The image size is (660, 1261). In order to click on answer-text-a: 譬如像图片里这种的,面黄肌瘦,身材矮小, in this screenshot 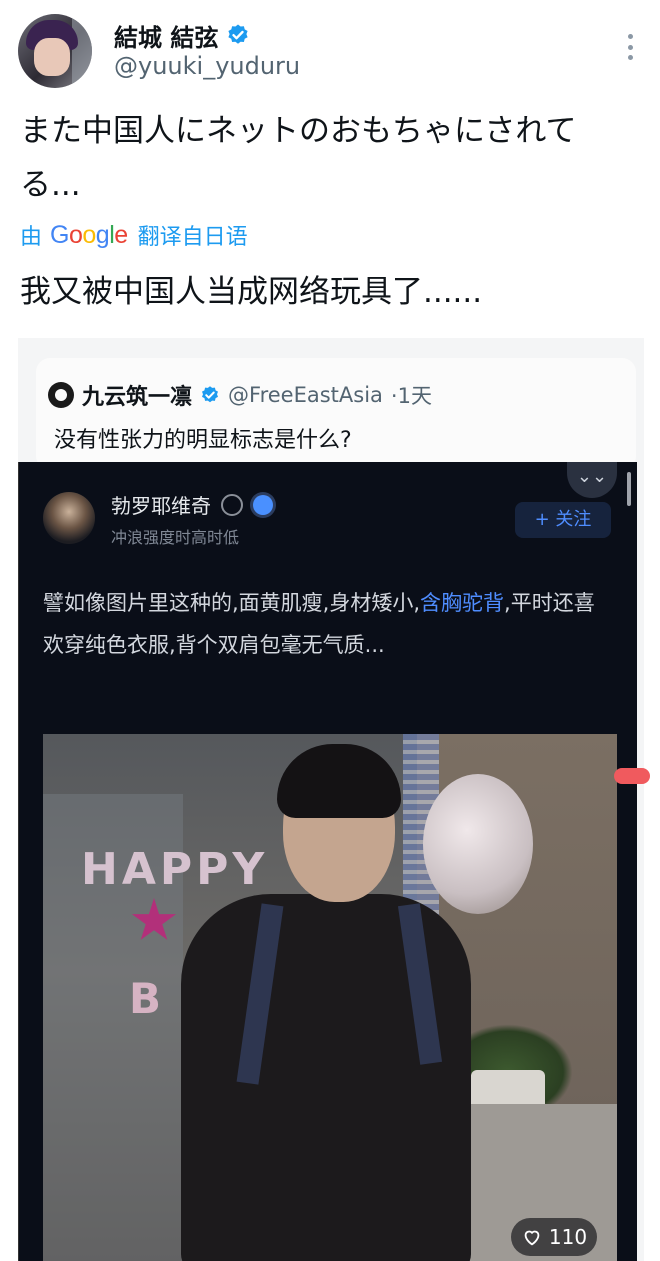, I will do `click(232, 603)`.